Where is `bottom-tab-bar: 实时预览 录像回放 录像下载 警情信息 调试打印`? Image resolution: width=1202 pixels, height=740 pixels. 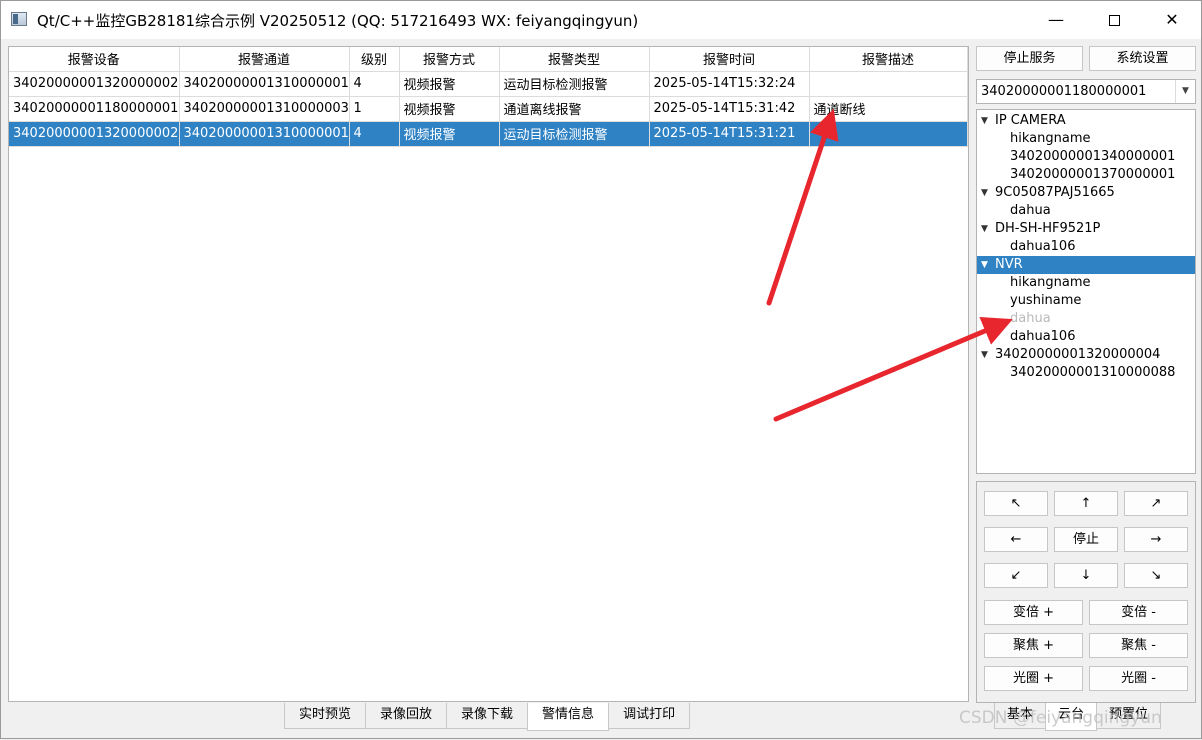
bottom-tab-bar: 实时预览 录像回放 录像下载 警情信息 调试打印 is located at coordinates (487, 717).